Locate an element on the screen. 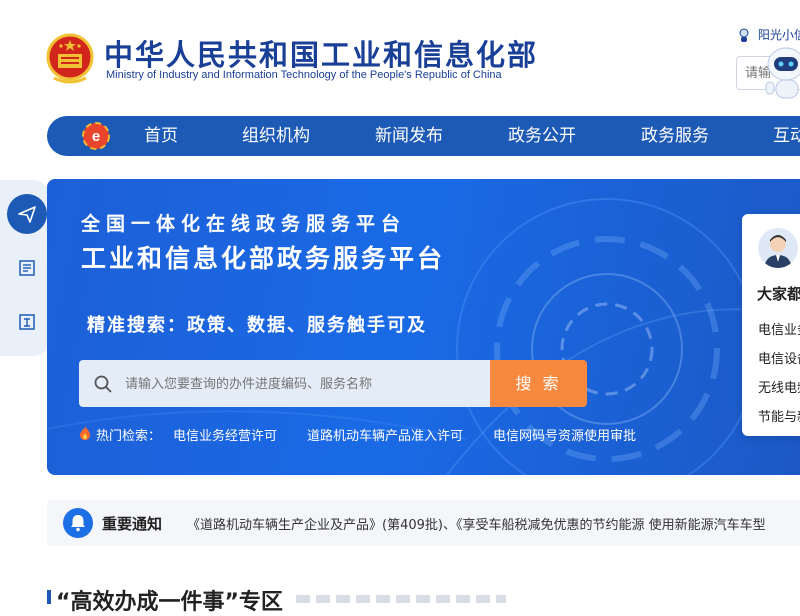  person-avatar-icon is located at coordinates (778, 251).